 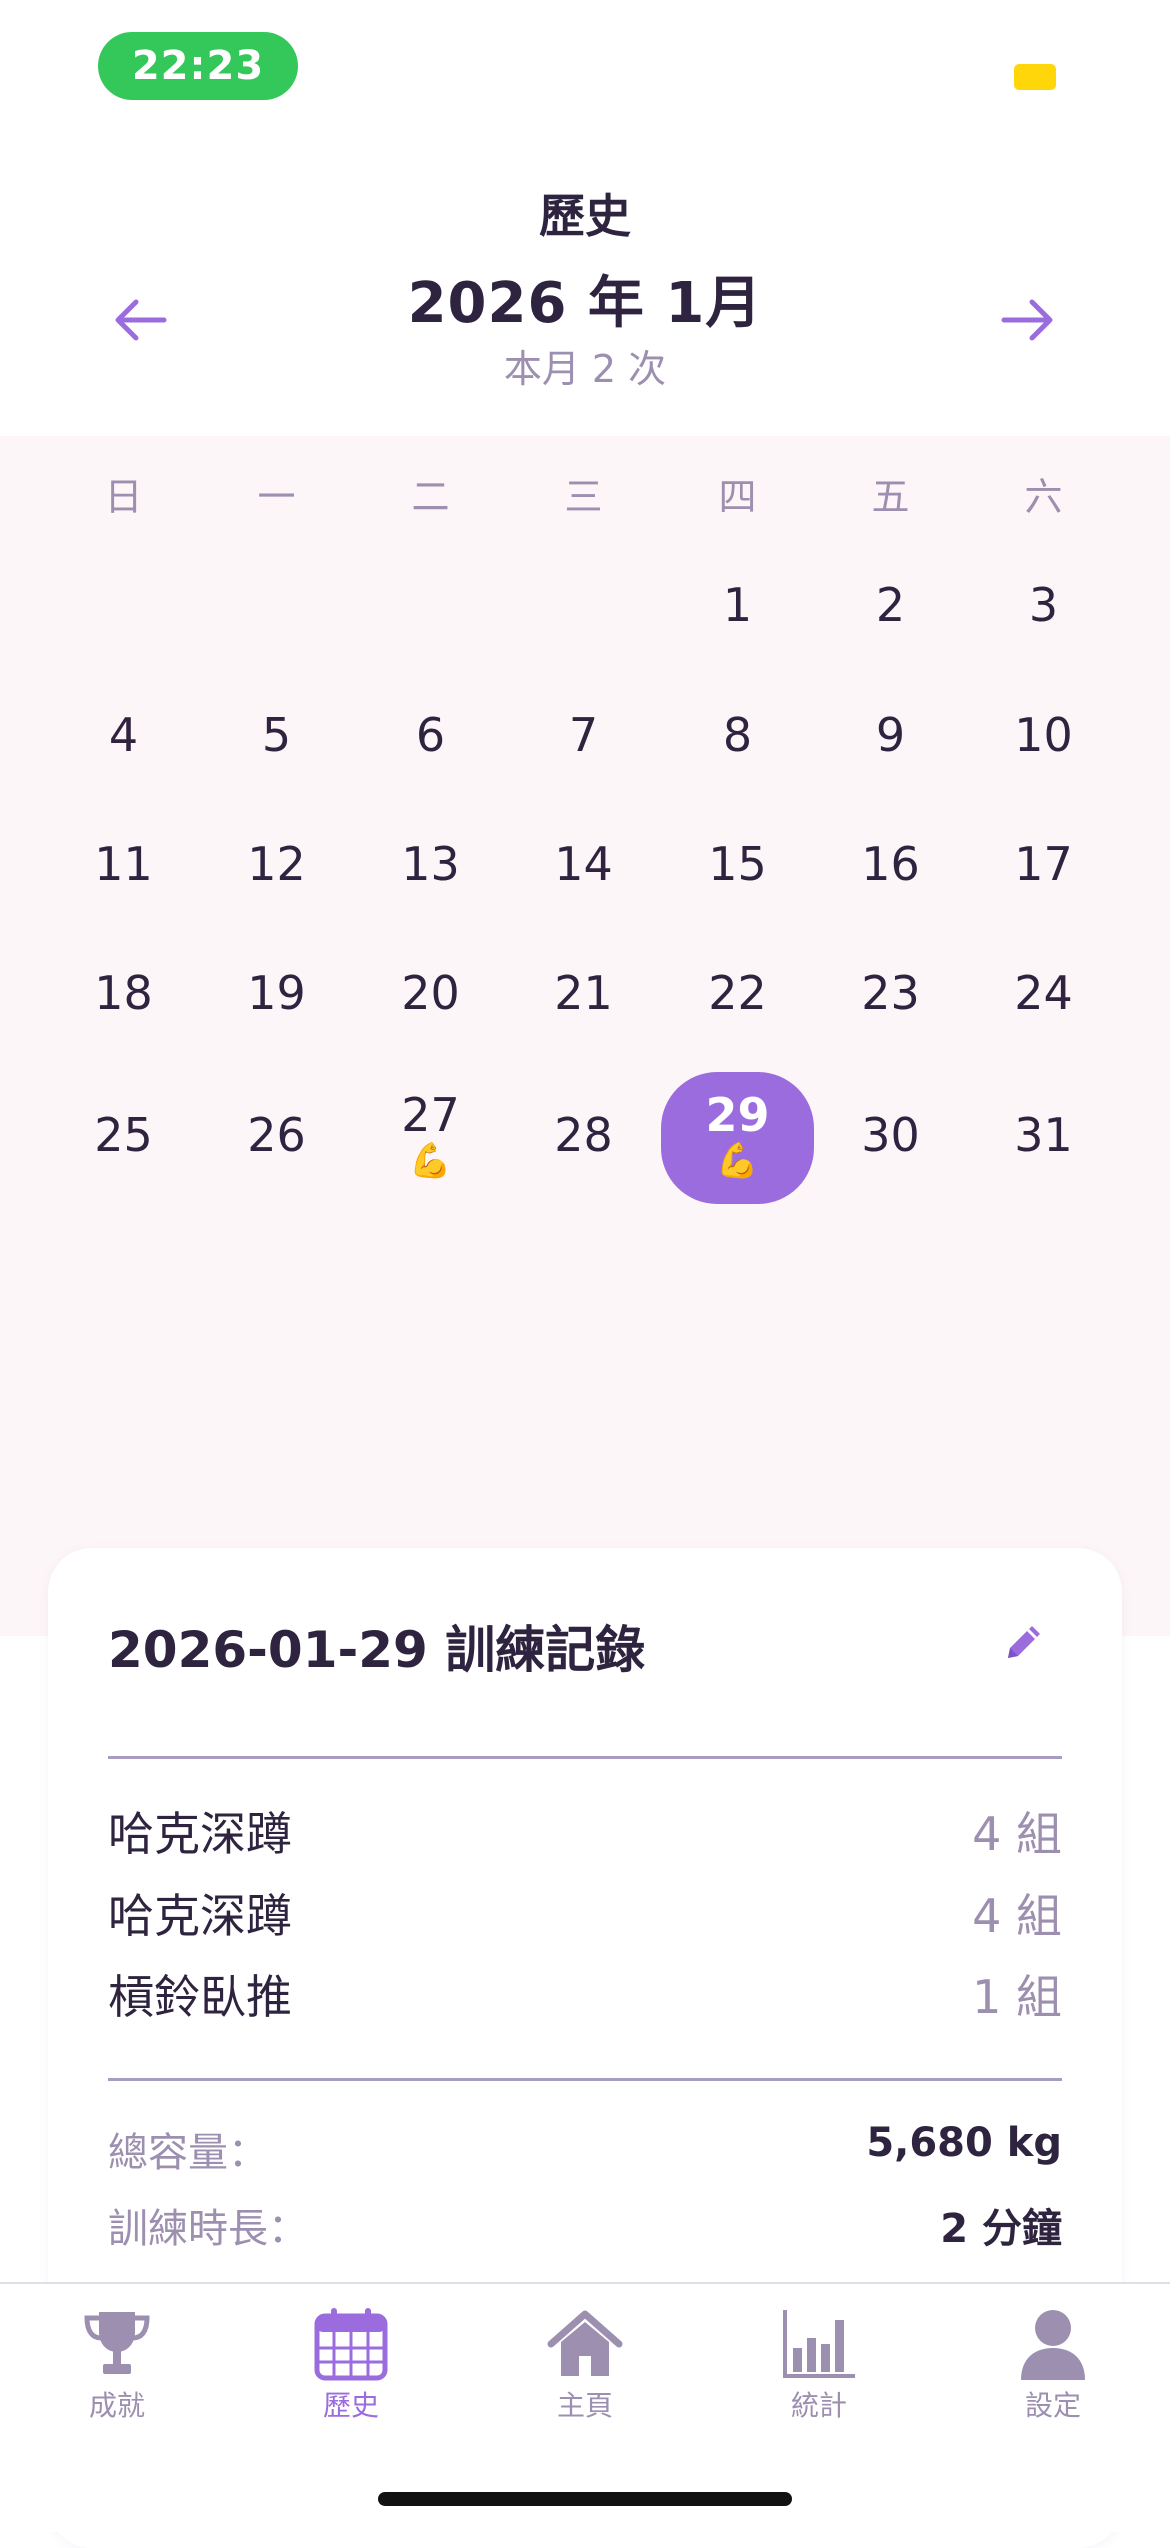 What do you see at coordinates (123, 1177) in the screenshot?
I see `calendar-day: 25` at bounding box center [123, 1177].